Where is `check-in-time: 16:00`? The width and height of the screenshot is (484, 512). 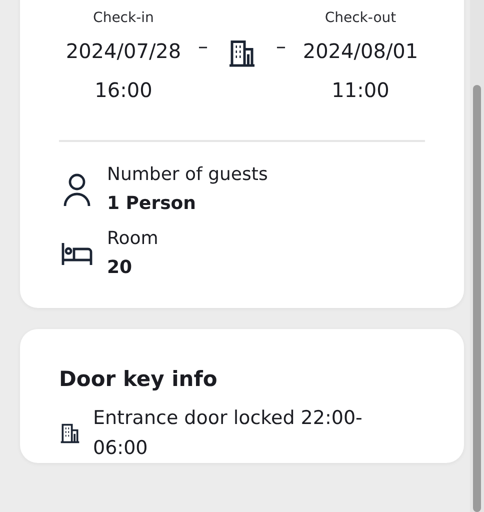 check-in-time: 16:00 is located at coordinates (123, 90).